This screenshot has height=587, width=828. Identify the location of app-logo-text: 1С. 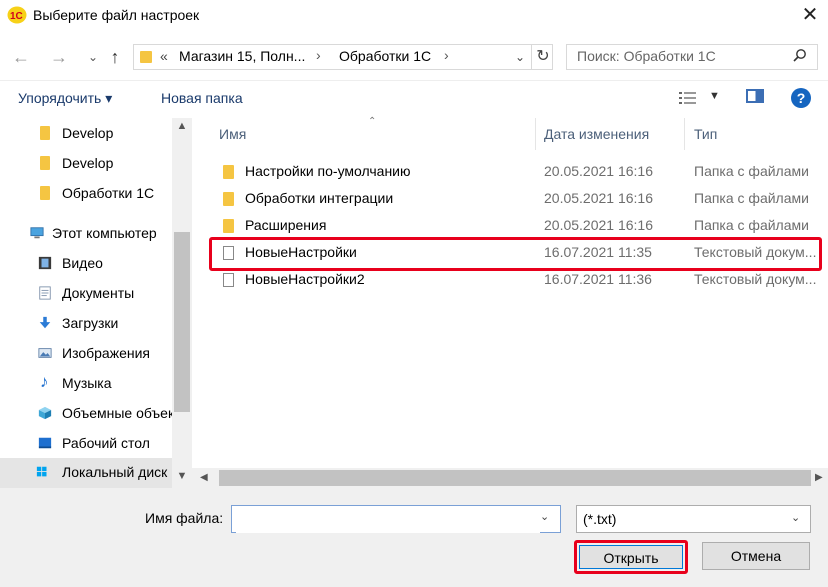
(16, 16).